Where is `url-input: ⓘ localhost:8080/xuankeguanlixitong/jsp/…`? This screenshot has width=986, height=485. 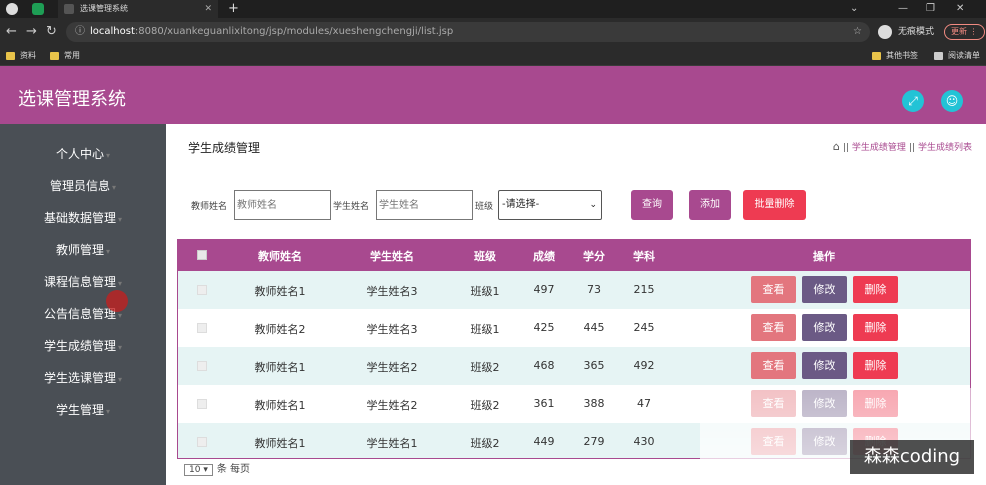 url-input: ⓘ localhost:8080/xuankeguanlixitong/jsp/… is located at coordinates (468, 32).